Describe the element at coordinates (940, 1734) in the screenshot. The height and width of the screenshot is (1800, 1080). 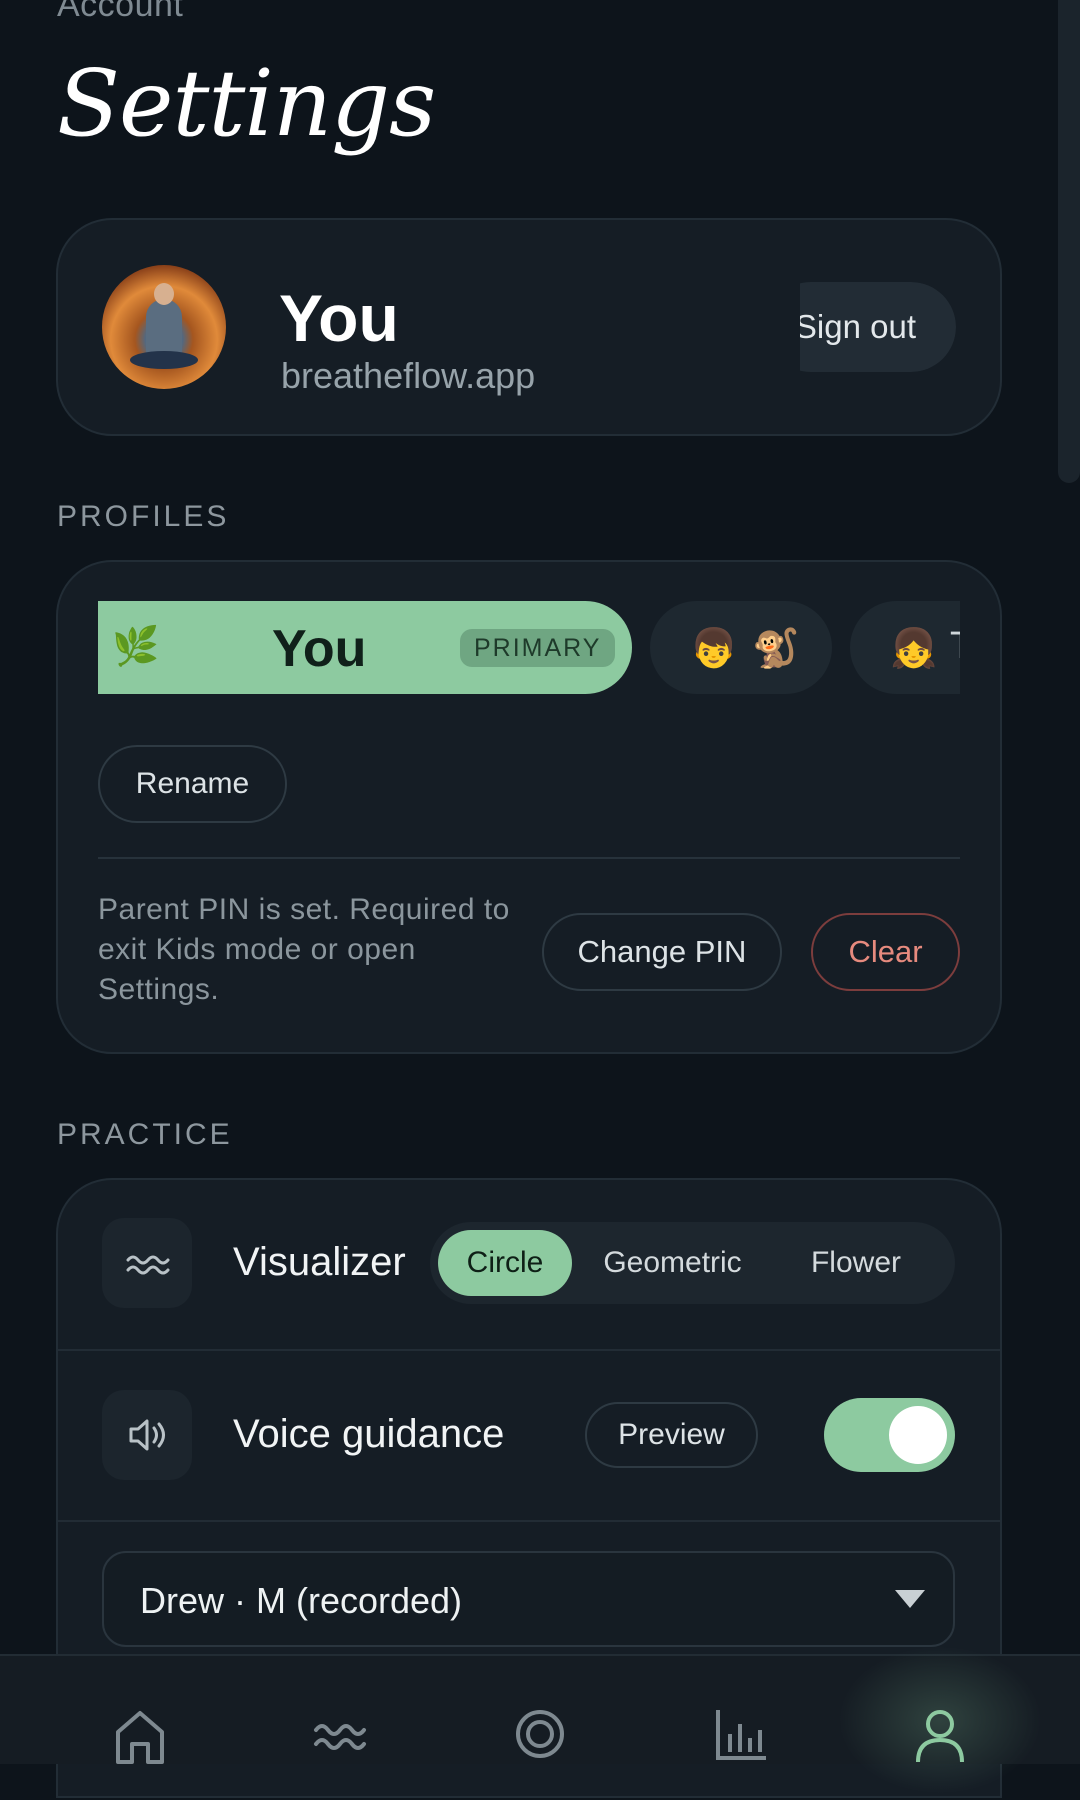
I see `profile-icon` at that location.